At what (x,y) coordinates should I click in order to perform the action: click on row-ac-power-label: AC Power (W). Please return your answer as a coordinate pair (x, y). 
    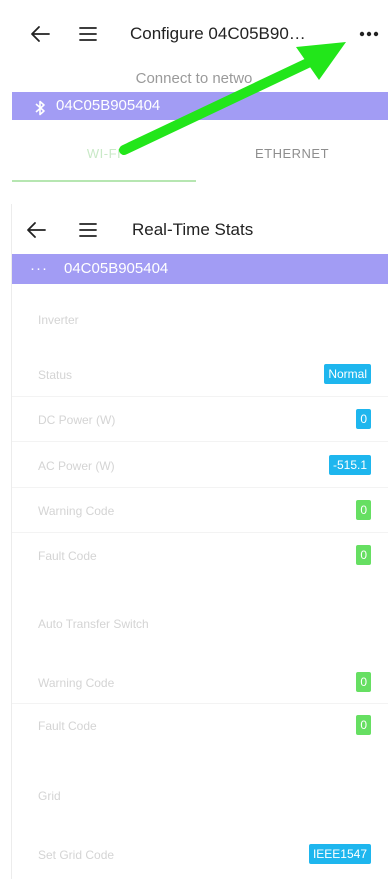
    Looking at the image, I should click on (76, 466).